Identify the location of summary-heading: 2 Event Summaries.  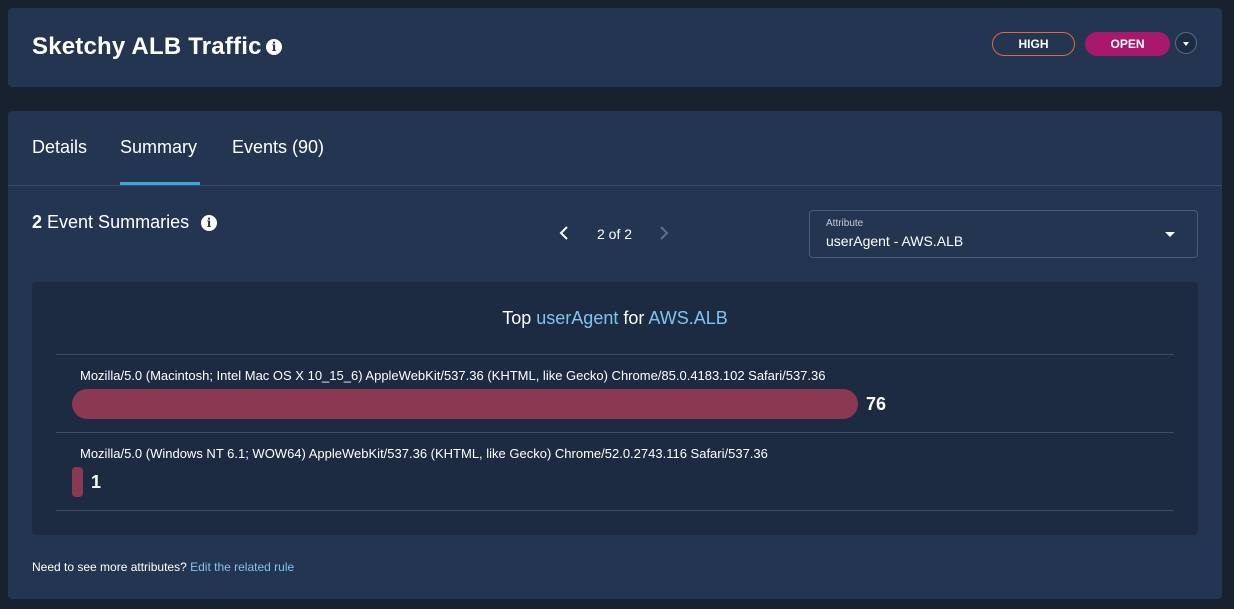
(110, 222).